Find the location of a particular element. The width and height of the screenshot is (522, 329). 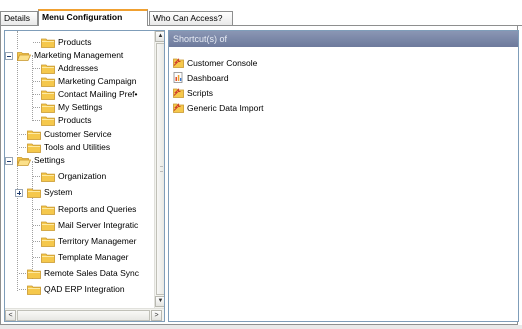

tree-item: Marketing Campaign is located at coordinates (79, 81).